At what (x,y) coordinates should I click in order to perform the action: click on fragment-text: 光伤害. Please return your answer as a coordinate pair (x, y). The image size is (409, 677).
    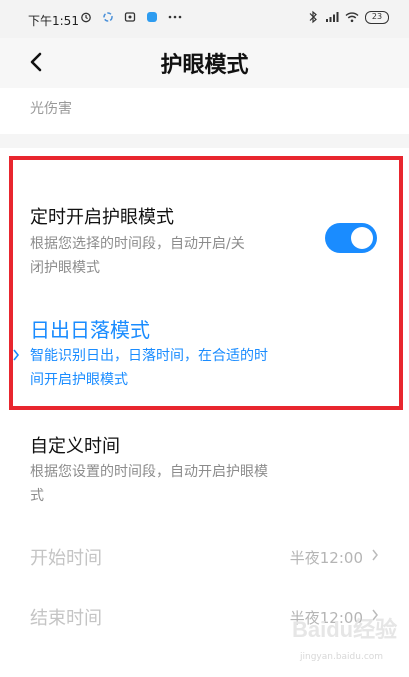
    Looking at the image, I should click on (51, 109).